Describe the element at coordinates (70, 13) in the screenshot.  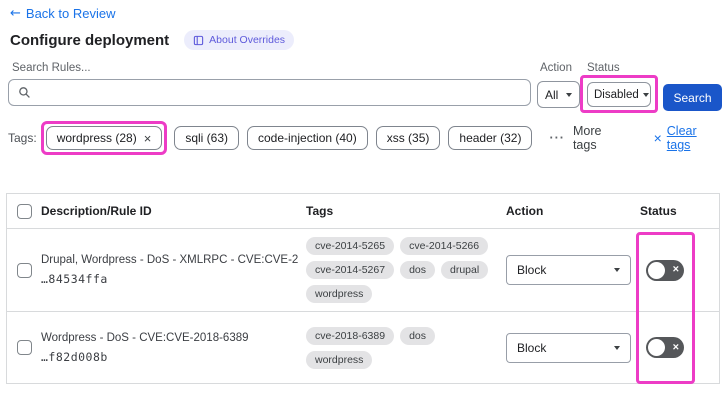
I see `back-link-label: Back to Review` at that location.